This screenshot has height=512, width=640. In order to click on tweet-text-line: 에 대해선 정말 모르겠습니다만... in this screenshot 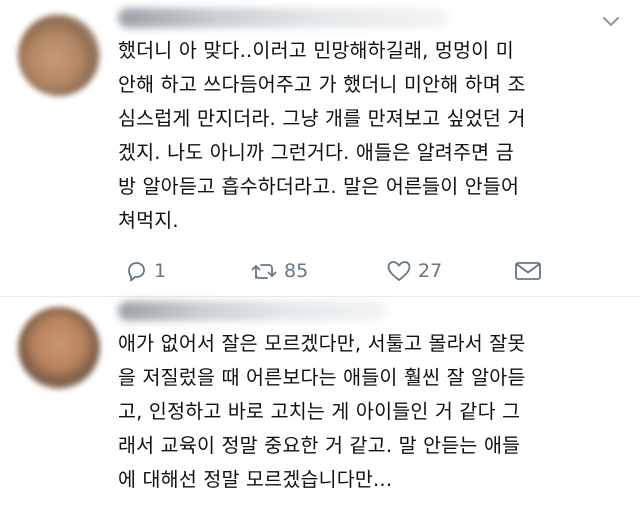, I will do `click(255, 479)`.